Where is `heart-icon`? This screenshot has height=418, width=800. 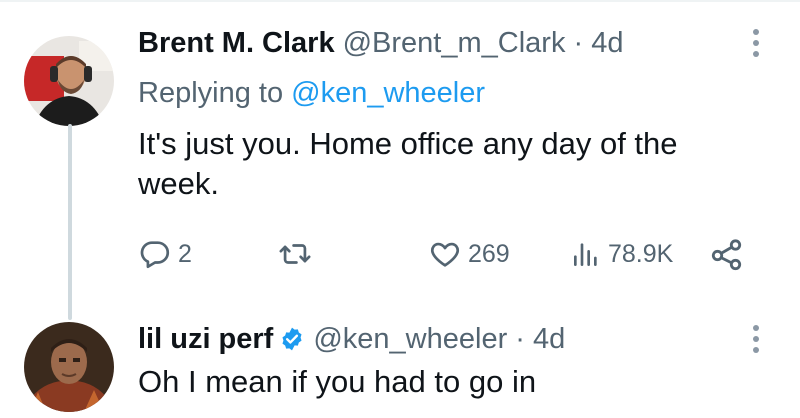 heart-icon is located at coordinates (445, 254).